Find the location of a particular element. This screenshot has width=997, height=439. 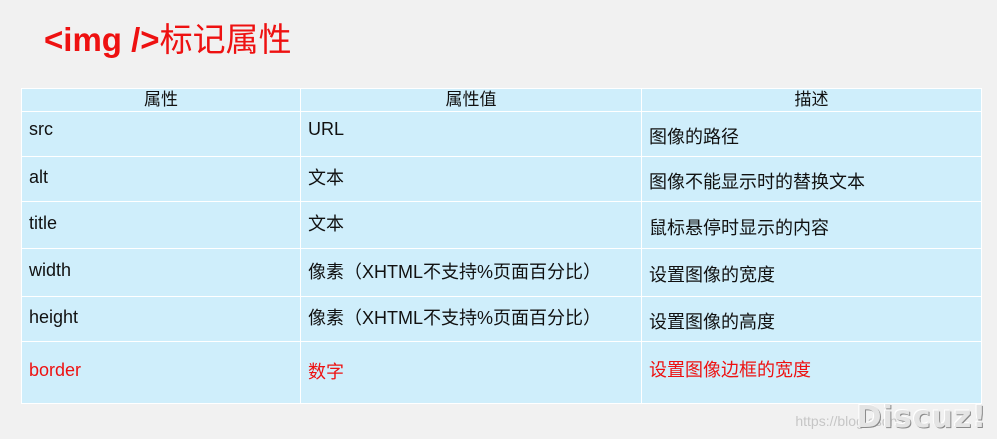

attribute-description: 鼠标悬停时显示的内容 is located at coordinates (739, 228).